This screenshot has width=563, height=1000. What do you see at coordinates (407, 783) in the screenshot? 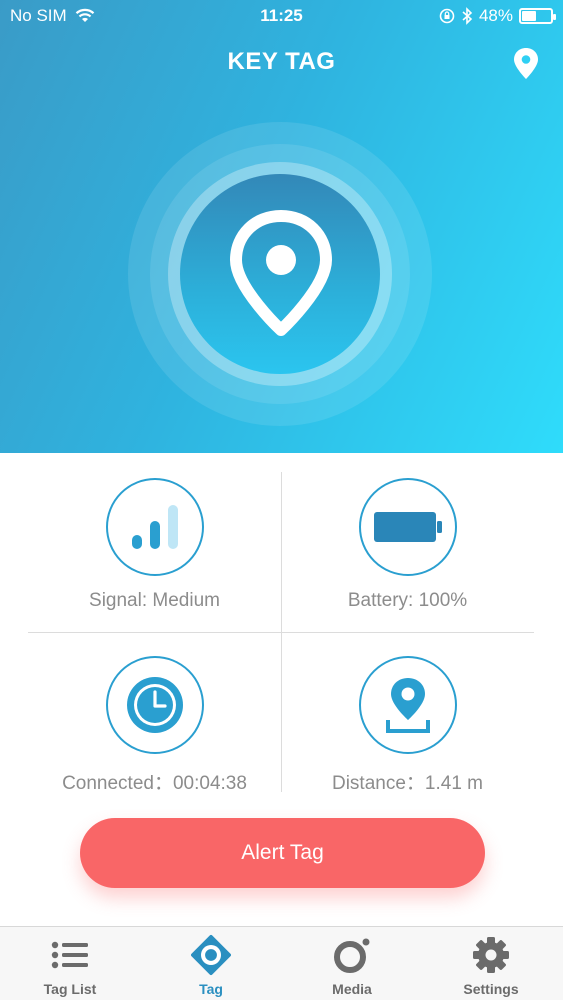
I see `distance-label: Distance：1.41 m` at bounding box center [407, 783].